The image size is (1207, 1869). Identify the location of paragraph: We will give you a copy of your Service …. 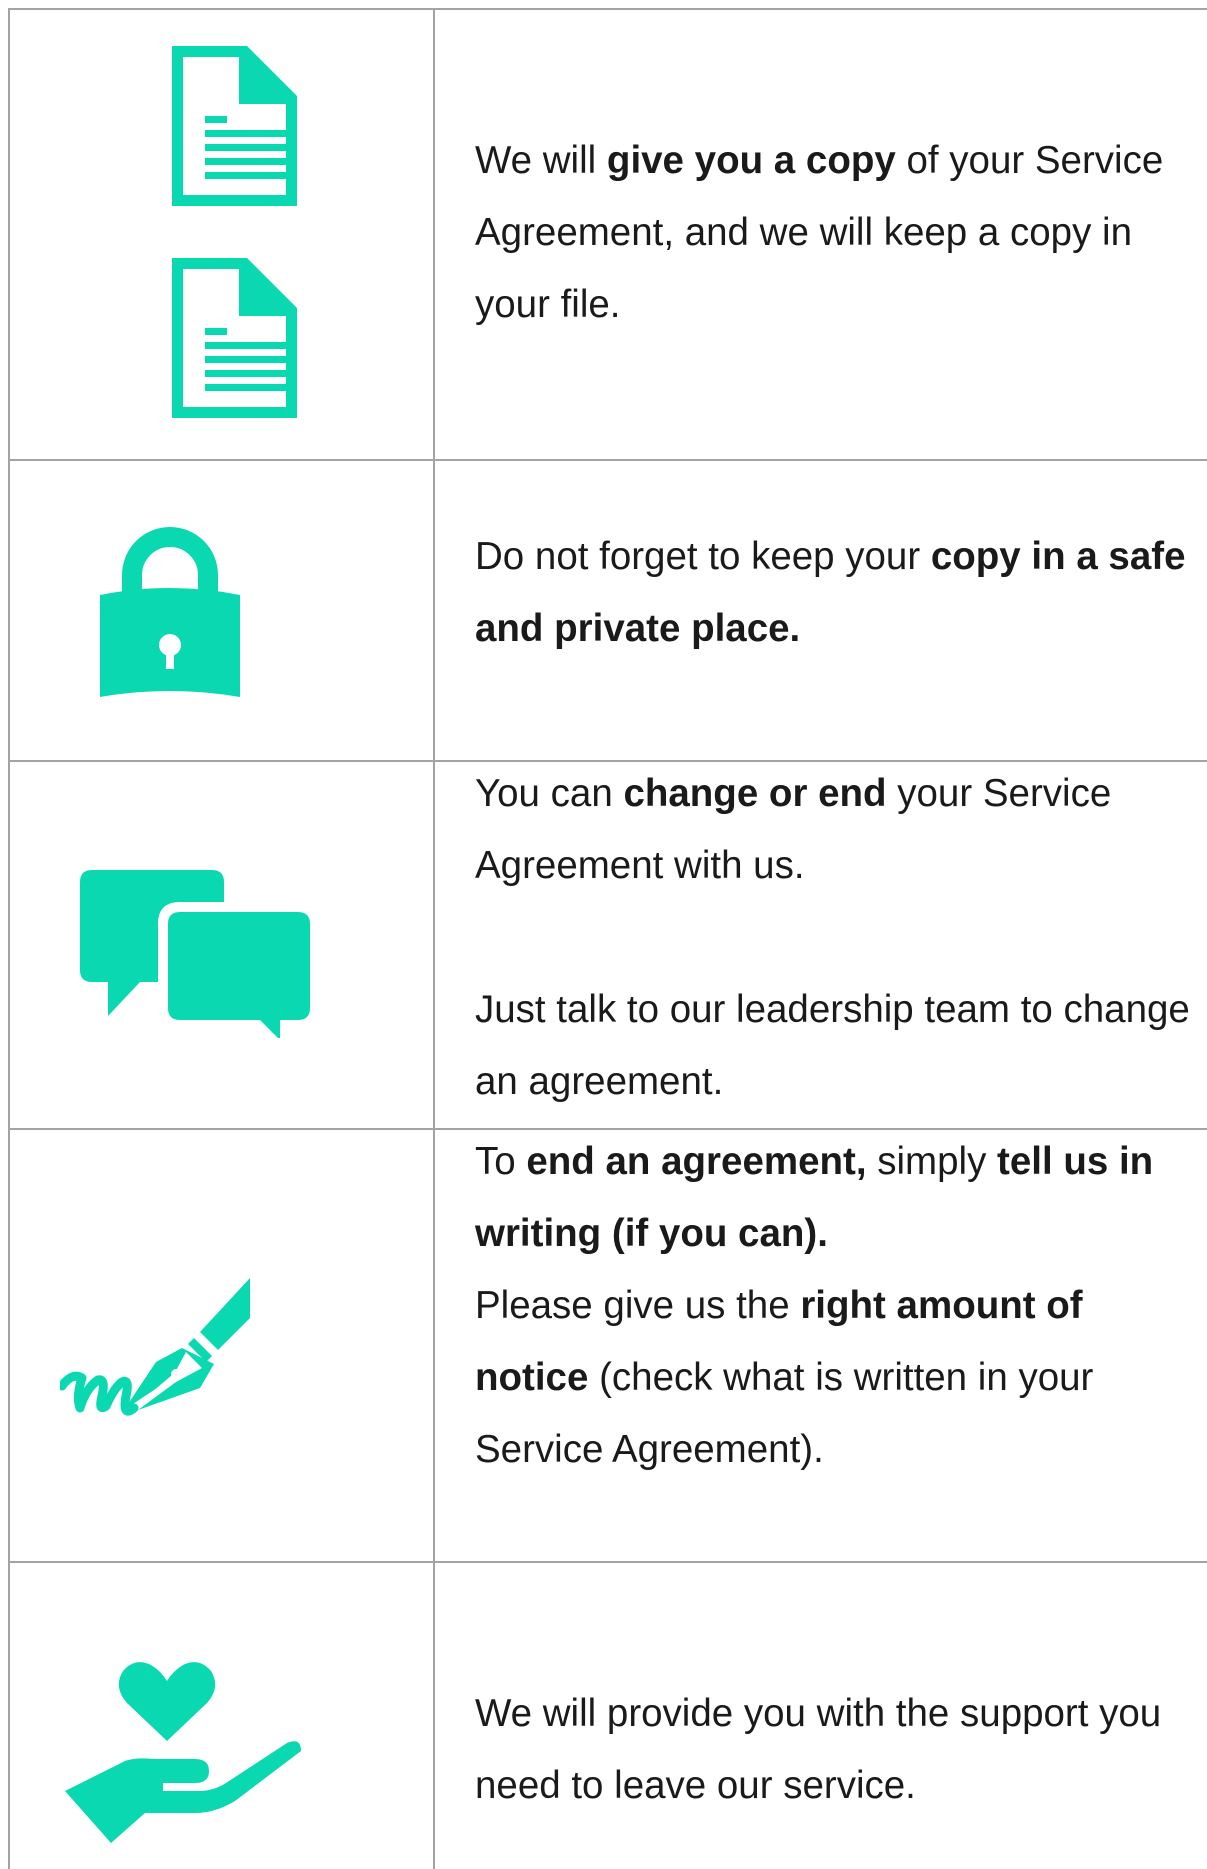
(835, 233).